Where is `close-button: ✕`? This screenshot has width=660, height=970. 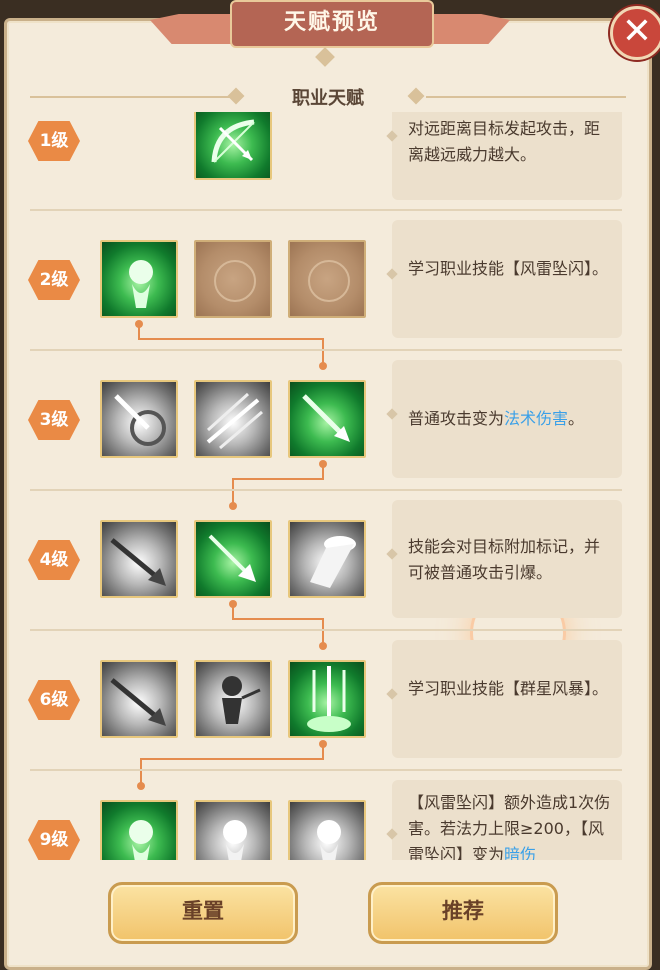
close-button: ✕ is located at coordinates (635, 33).